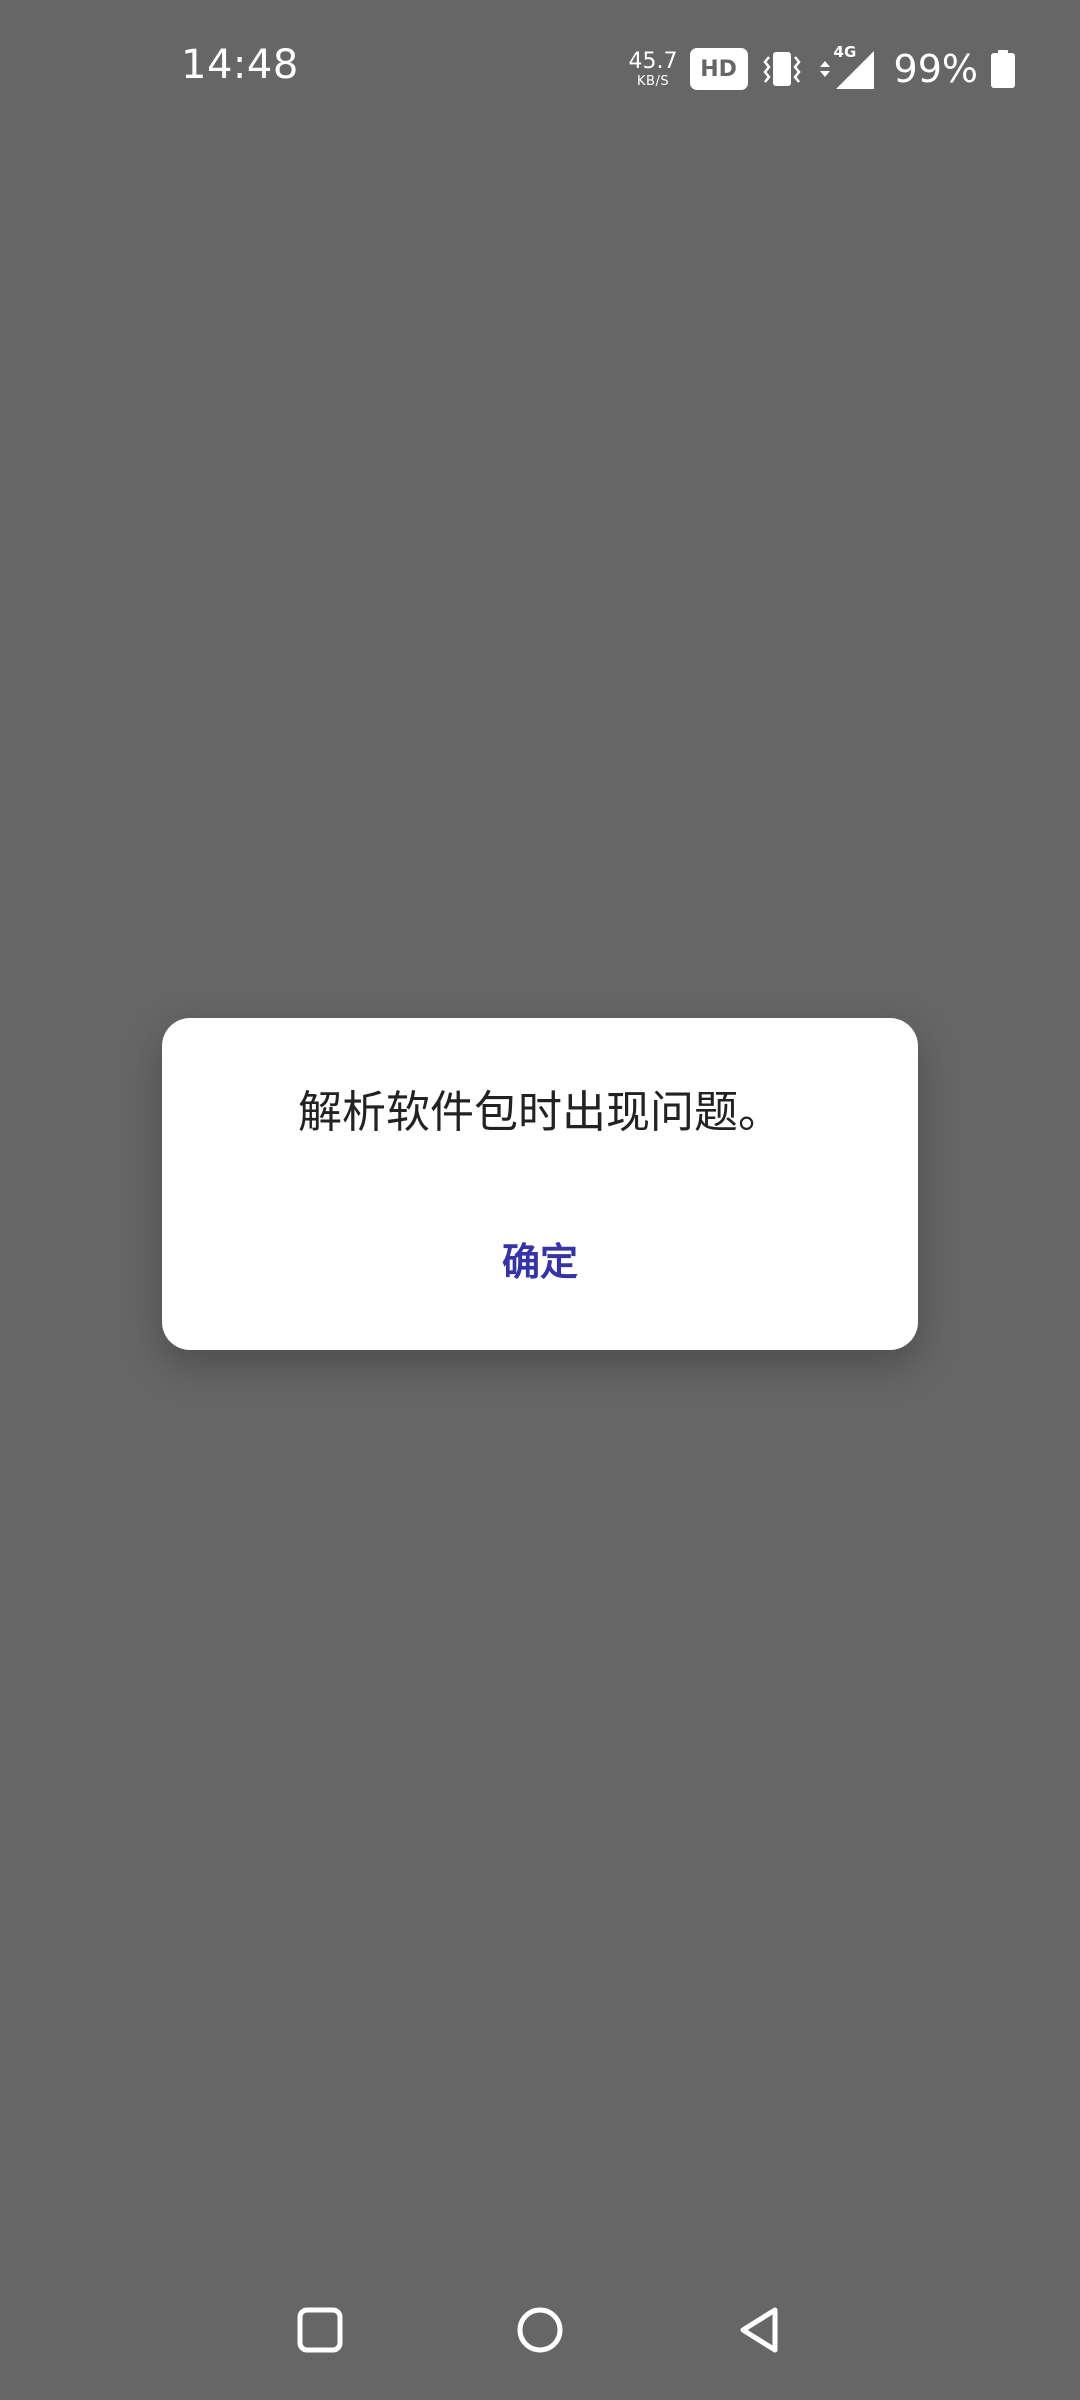  Describe the element at coordinates (782, 69) in the screenshot. I see `vibrate-icon` at that location.